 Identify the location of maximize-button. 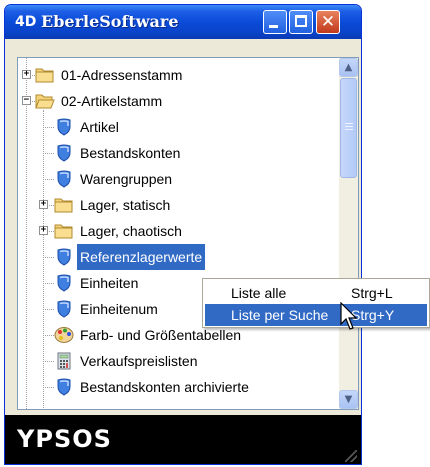
(301, 22).